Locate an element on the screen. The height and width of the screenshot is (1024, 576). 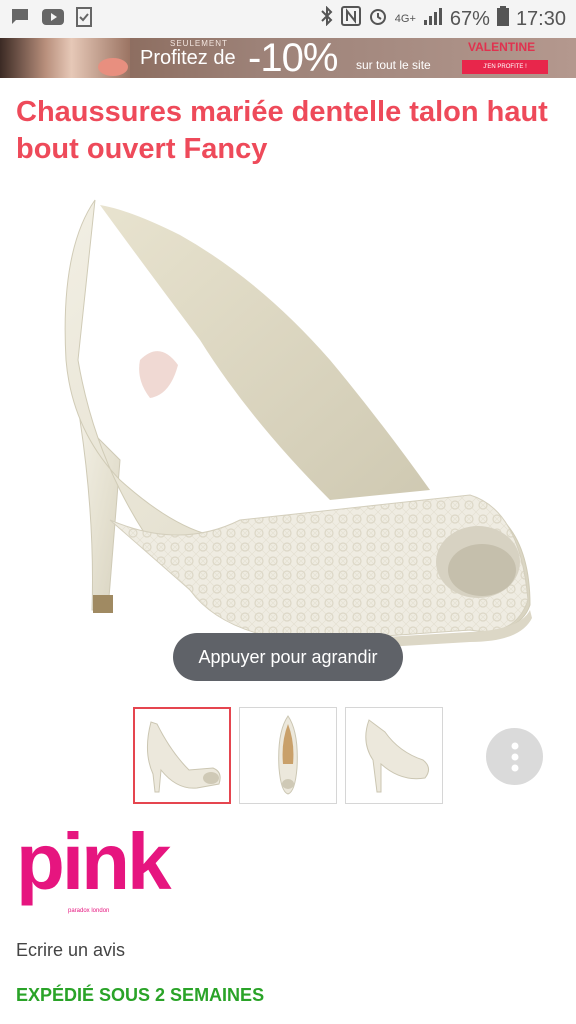
brand-logo: pink paradox london is located at coordinates (93, 866).